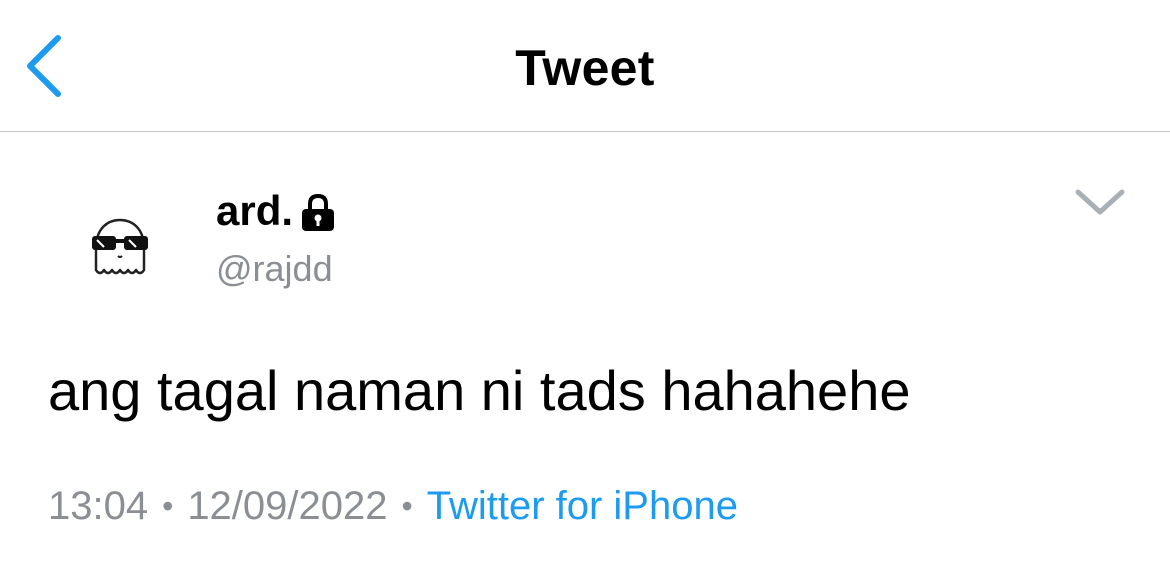 This screenshot has height=563, width=1170. I want to click on chevron-down-icon, so click(1100, 202).